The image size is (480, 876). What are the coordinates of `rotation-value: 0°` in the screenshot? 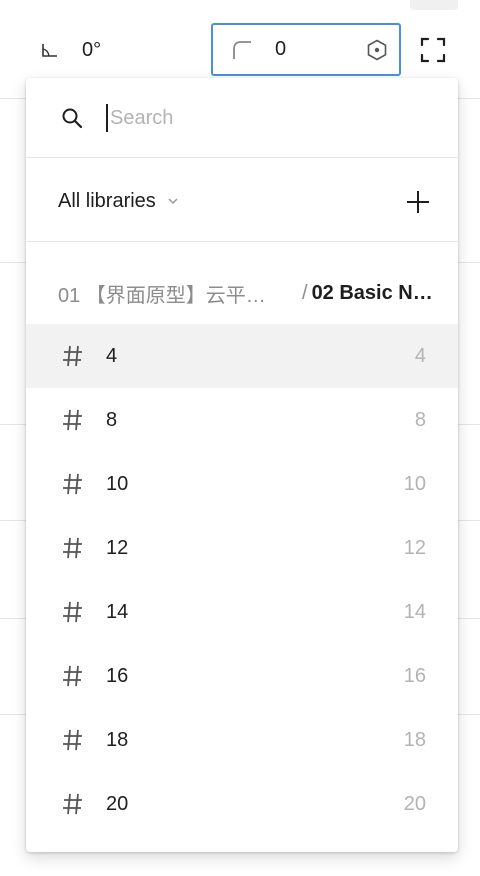 It's located at (92, 49).